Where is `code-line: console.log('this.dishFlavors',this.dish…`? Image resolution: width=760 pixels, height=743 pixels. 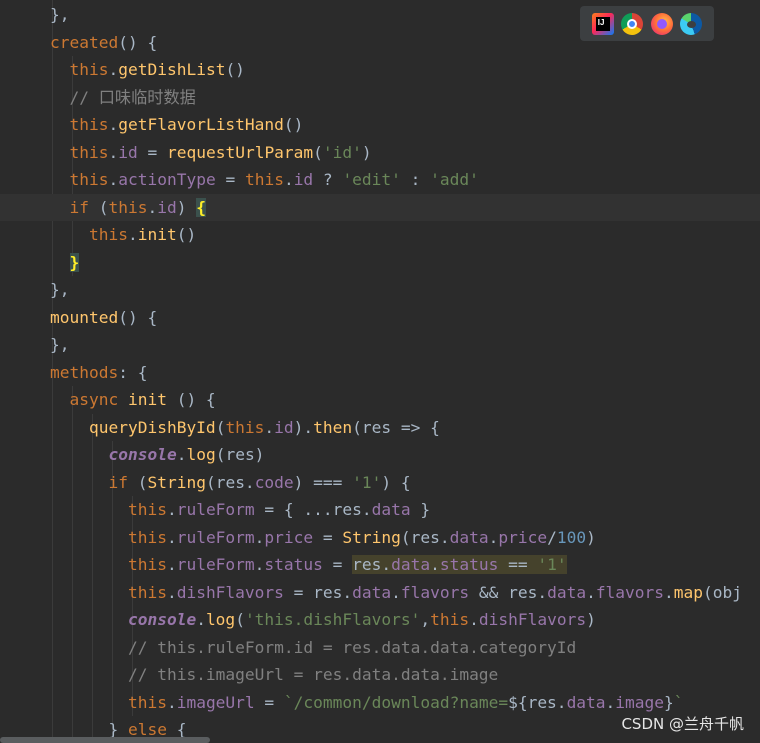 code-line: console.log('this.dishFlavors',this.dish… is located at coordinates (380, 620).